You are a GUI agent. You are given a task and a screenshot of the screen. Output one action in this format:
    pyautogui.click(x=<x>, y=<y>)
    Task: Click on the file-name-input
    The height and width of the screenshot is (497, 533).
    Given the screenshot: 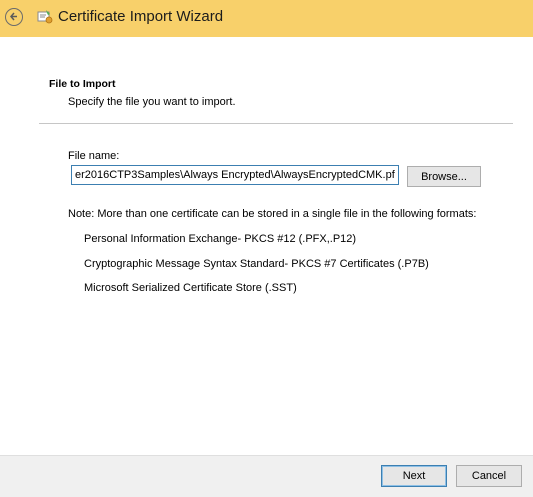 What is the action you would take?
    pyautogui.click(x=235, y=175)
    